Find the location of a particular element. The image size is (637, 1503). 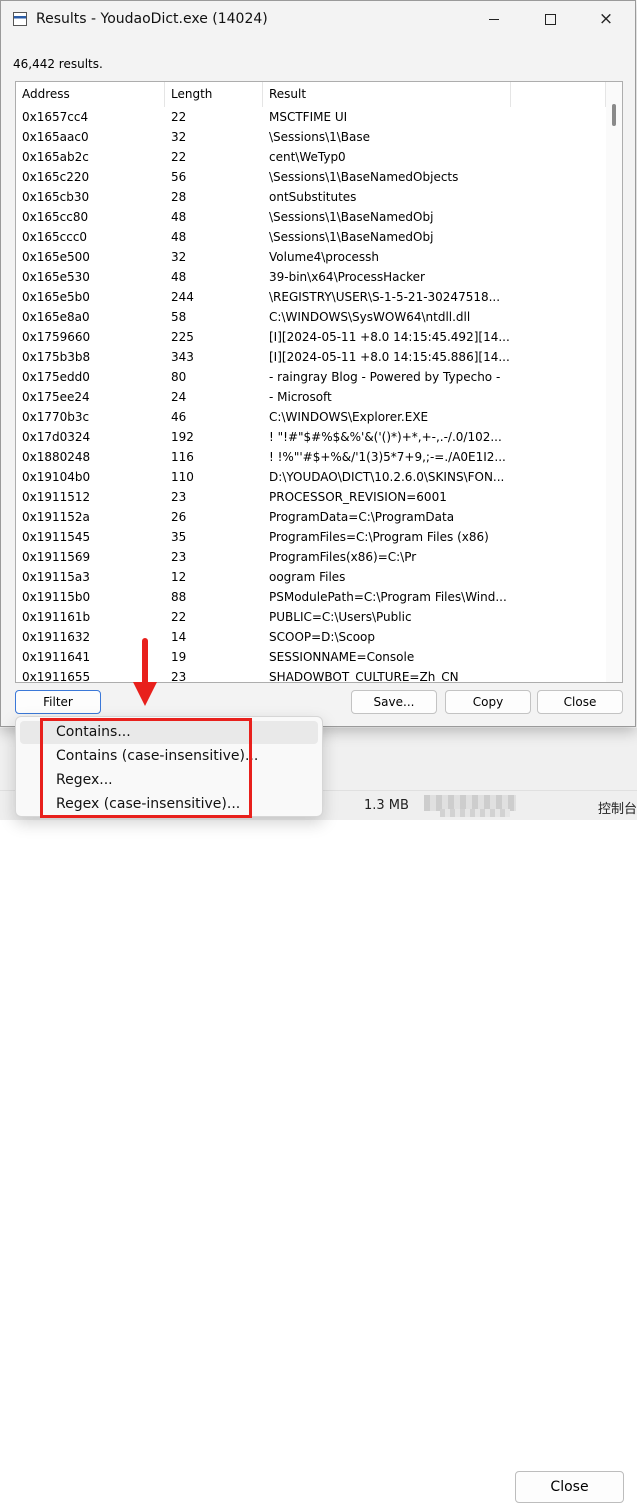

vertical-scrollbar is located at coordinates (614, 382).